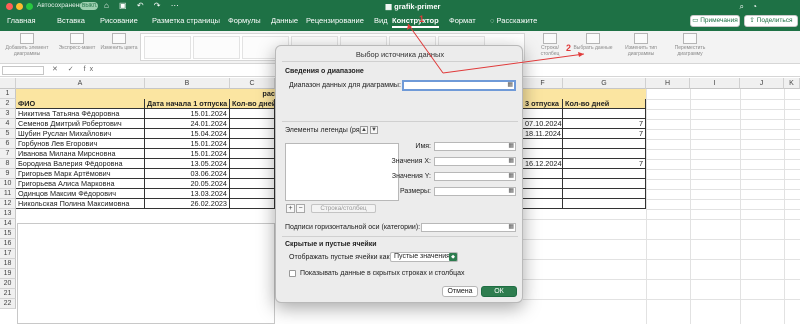  Describe the element at coordinates (8, 224) in the screenshot. I see `row-header: 14` at that location.